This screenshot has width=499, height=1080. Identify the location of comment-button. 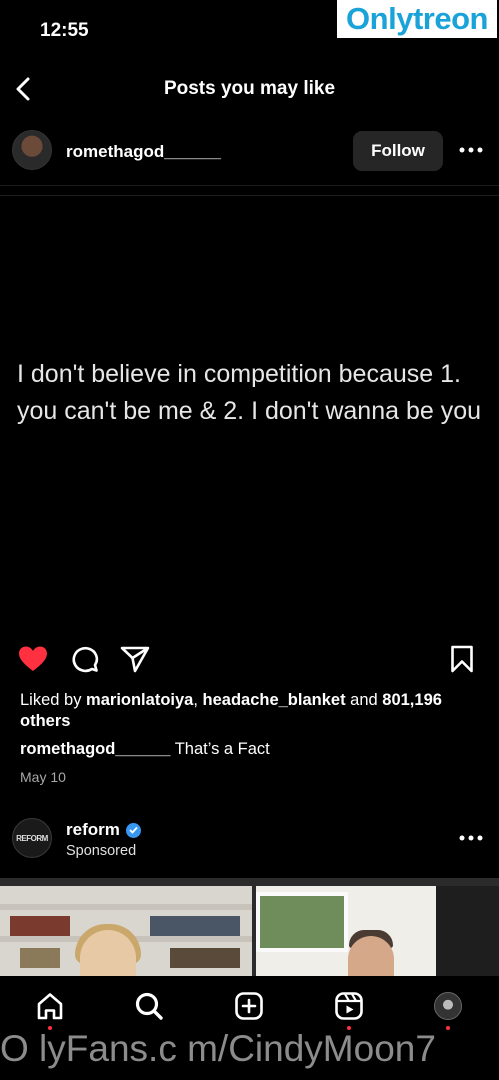
(85, 659).